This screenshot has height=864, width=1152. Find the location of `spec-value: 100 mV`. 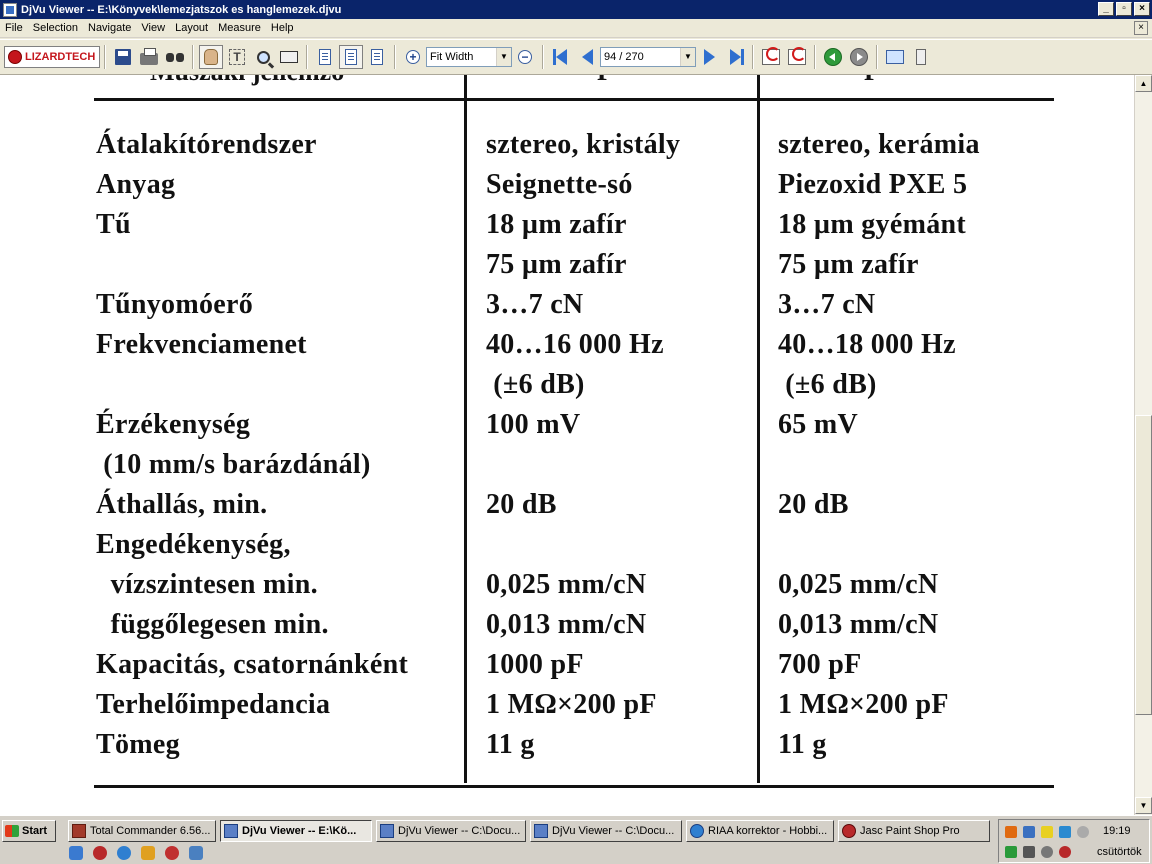

spec-value: 100 mV is located at coordinates (533, 424).